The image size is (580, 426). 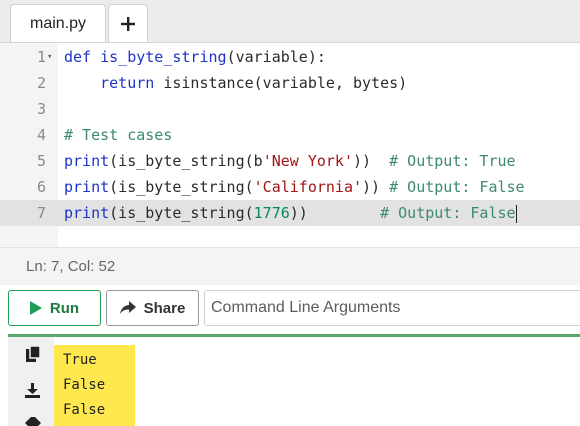 What do you see at coordinates (41, 109) in the screenshot?
I see `line-number: 3` at bounding box center [41, 109].